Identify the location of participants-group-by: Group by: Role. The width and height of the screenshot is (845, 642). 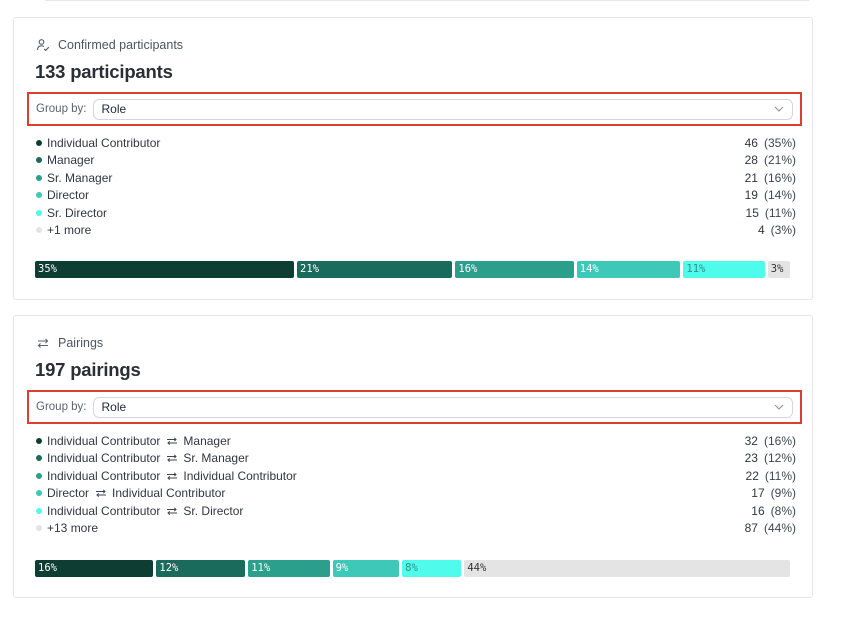
(414, 109).